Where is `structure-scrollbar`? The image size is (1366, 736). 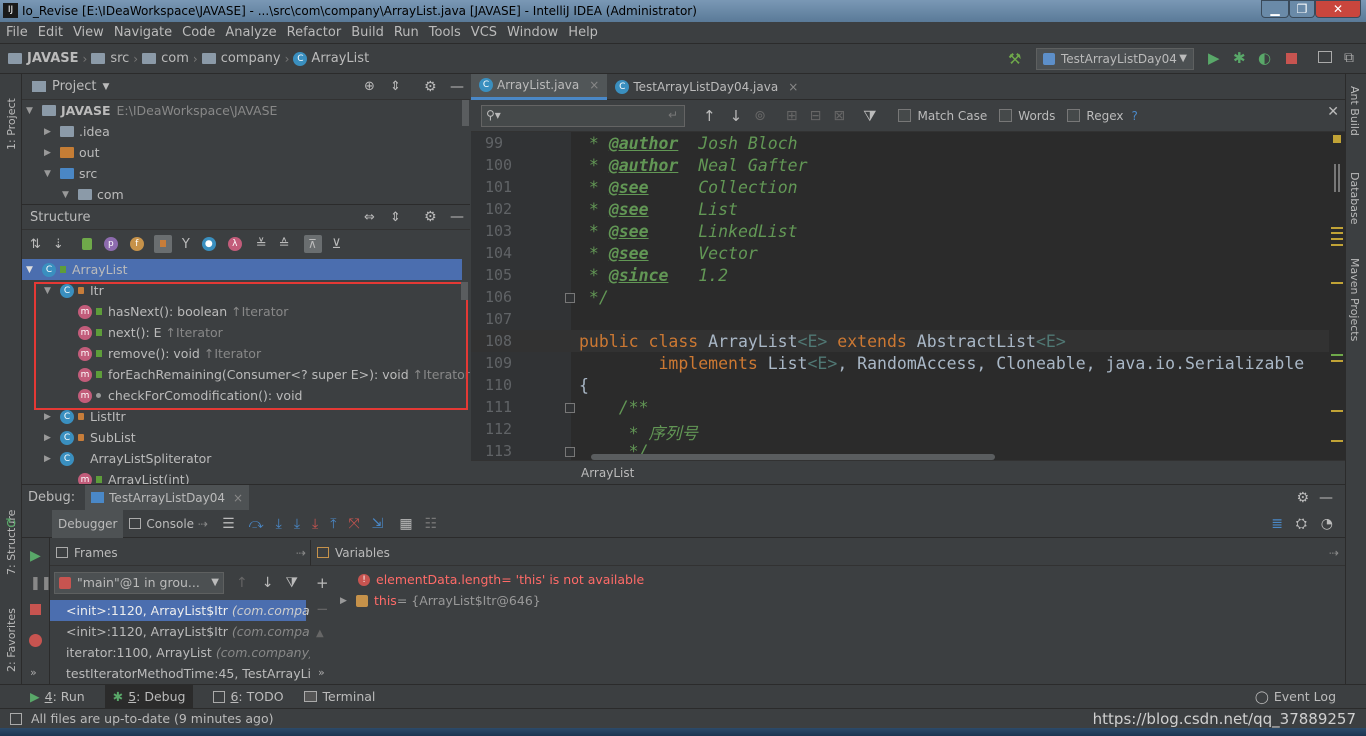 structure-scrollbar is located at coordinates (464, 291).